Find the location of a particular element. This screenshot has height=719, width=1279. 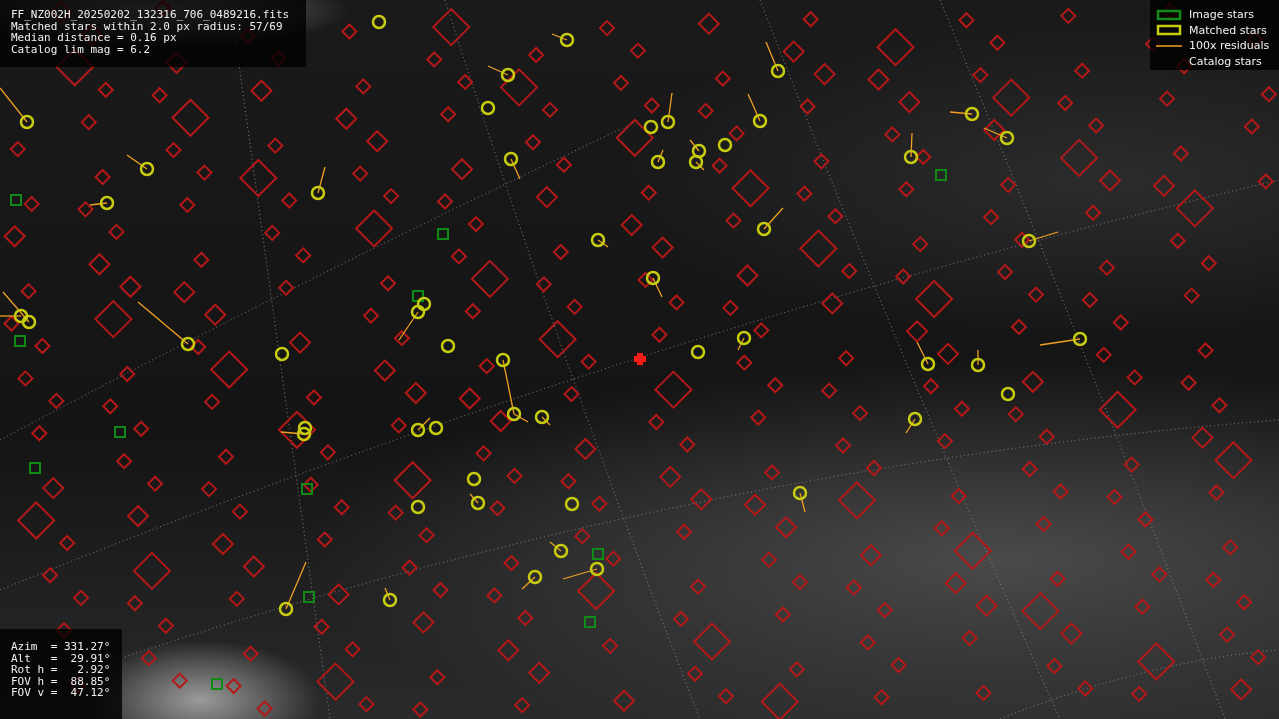

info-line: Alt = 29.91° is located at coordinates (61, 658).